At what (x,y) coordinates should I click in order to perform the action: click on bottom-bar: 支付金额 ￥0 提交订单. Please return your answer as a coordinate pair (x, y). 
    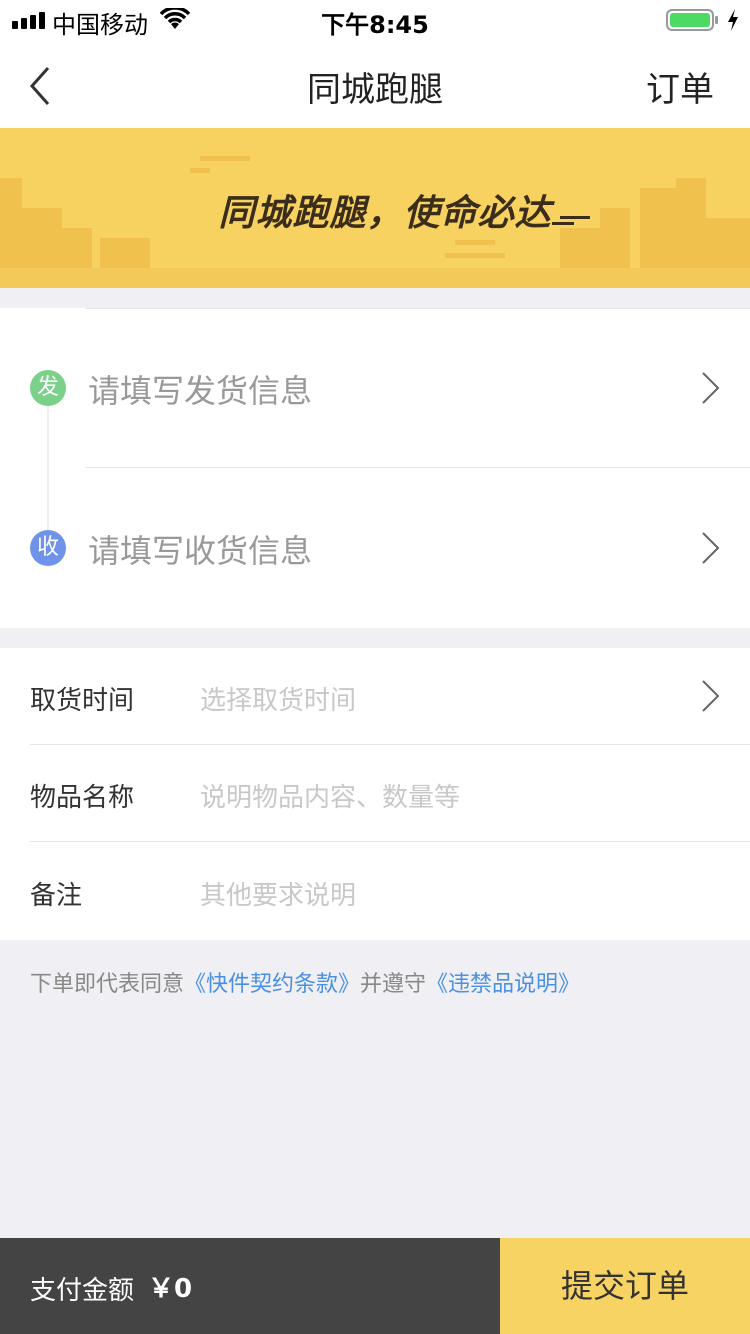
    Looking at the image, I should click on (375, 1286).